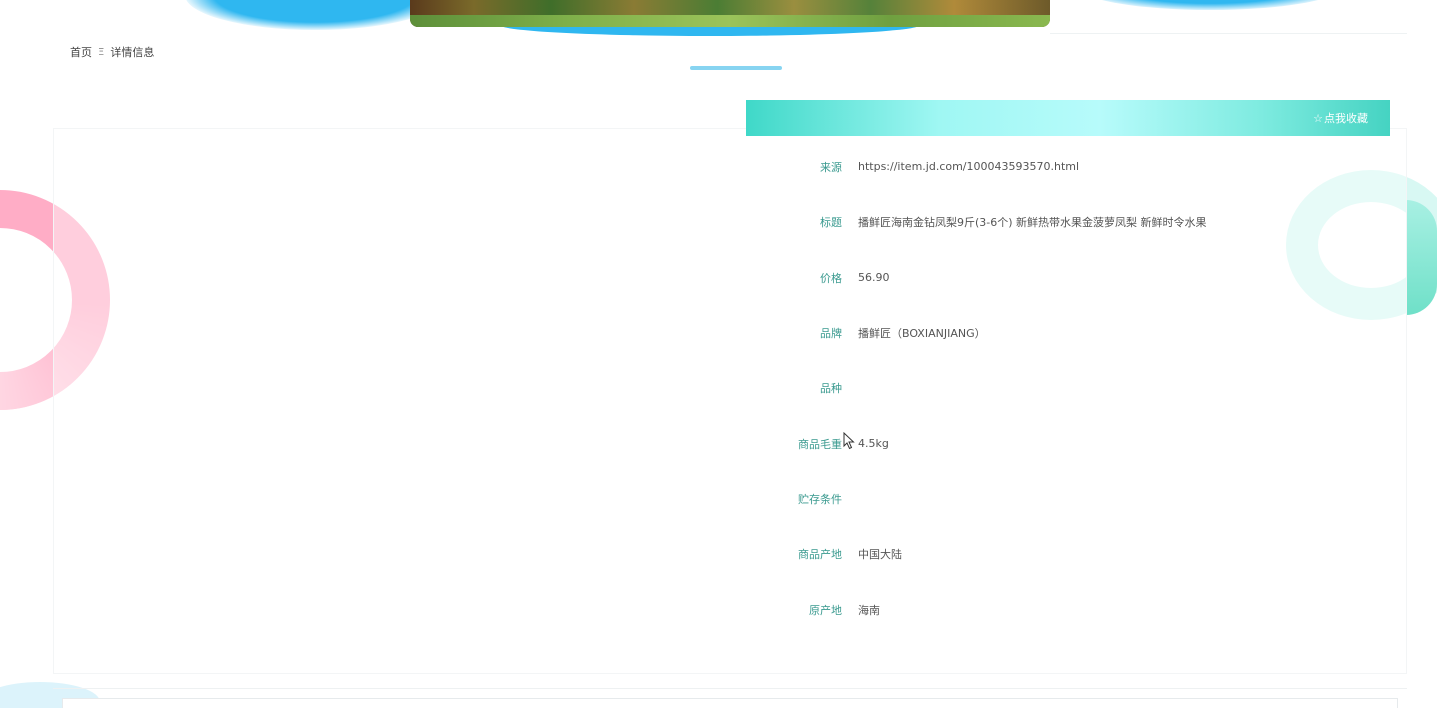  Describe the element at coordinates (831, 278) in the screenshot. I see `detail-label: 价格` at that location.